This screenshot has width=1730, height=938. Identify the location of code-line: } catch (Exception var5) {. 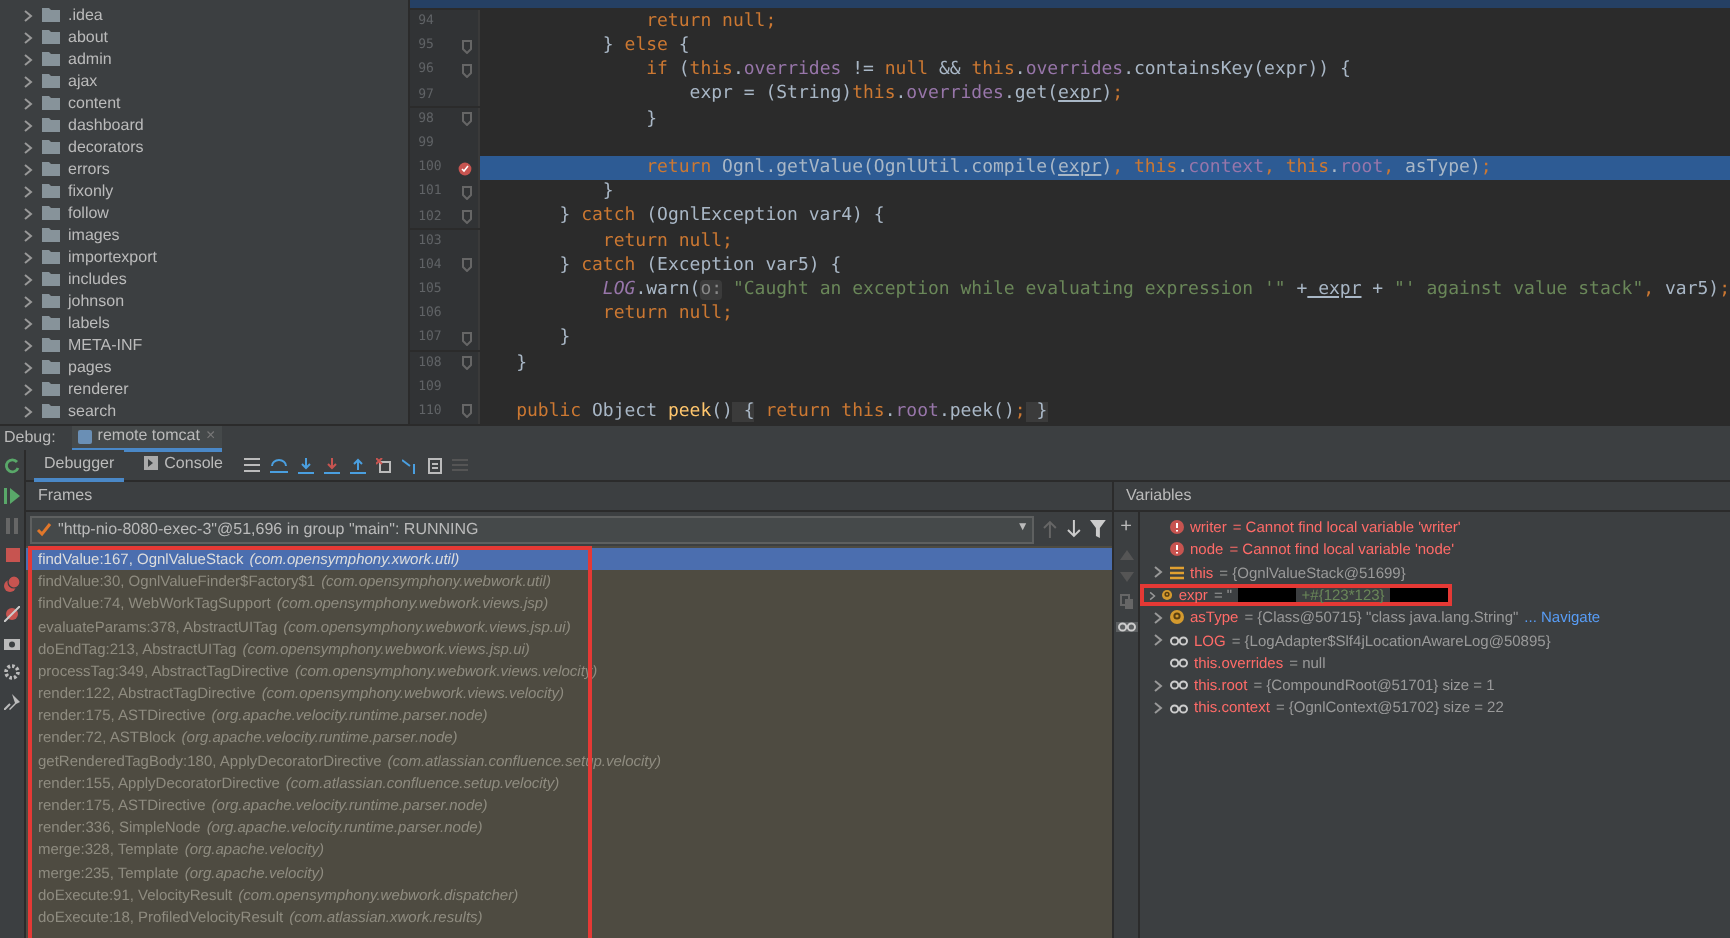
(699, 265).